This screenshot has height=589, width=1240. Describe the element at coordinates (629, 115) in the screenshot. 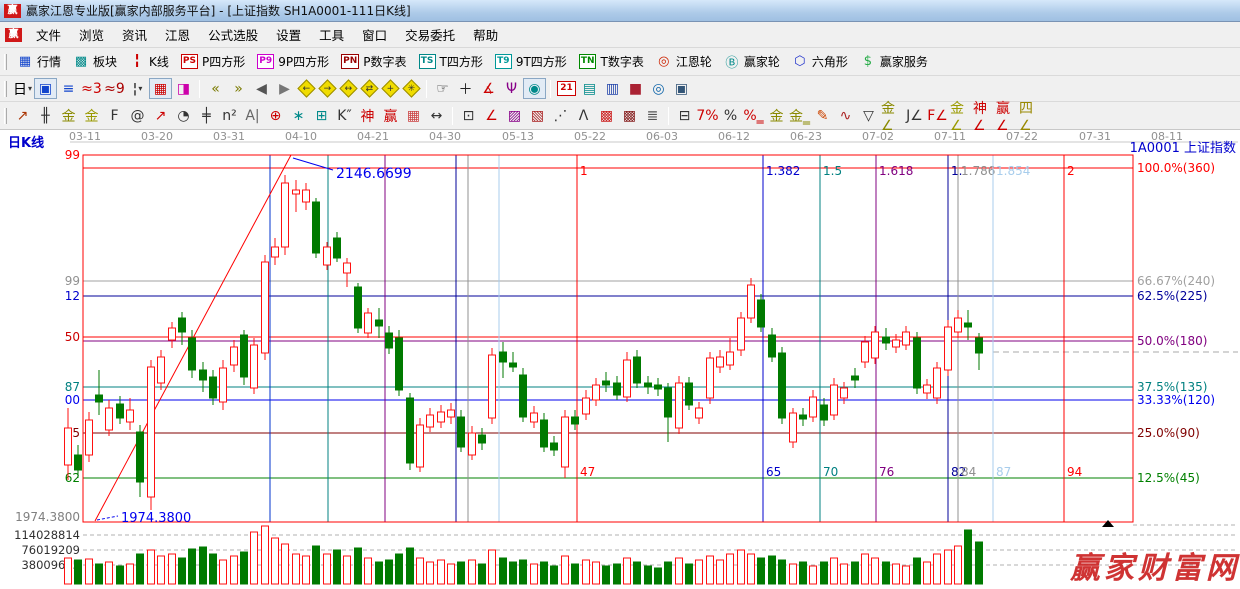

I see `dense-grid-2-button: ▩` at that location.